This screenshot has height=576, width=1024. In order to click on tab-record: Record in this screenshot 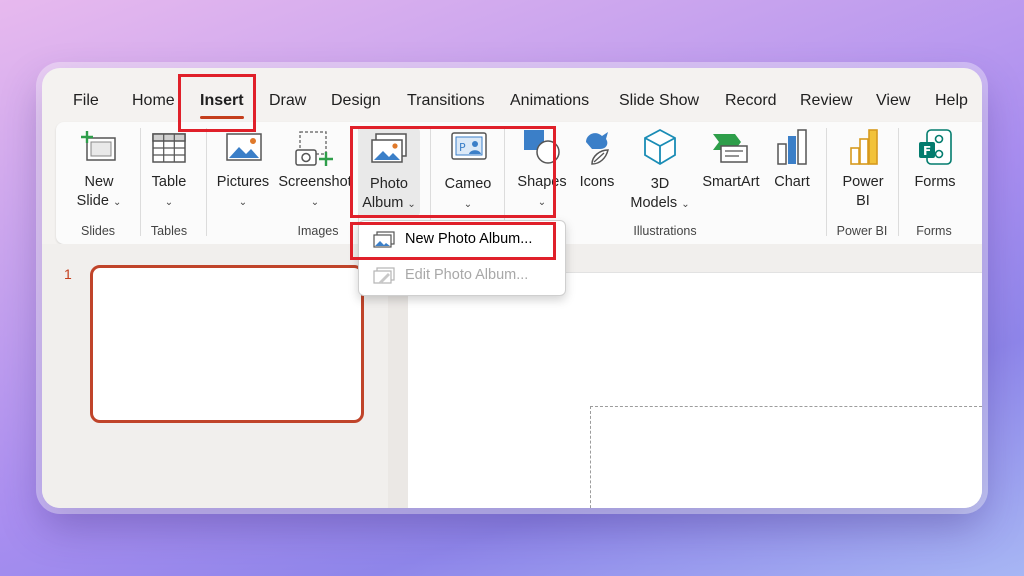, I will do `click(751, 101)`.